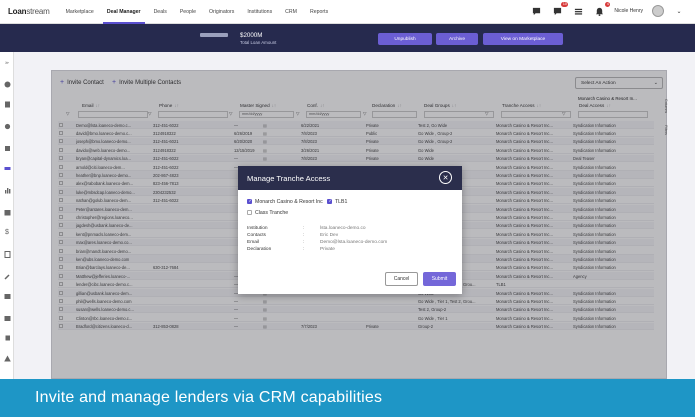  I want to click on tranche-label-monarch: Monarch Casino & Resort Inc, so click(289, 202).